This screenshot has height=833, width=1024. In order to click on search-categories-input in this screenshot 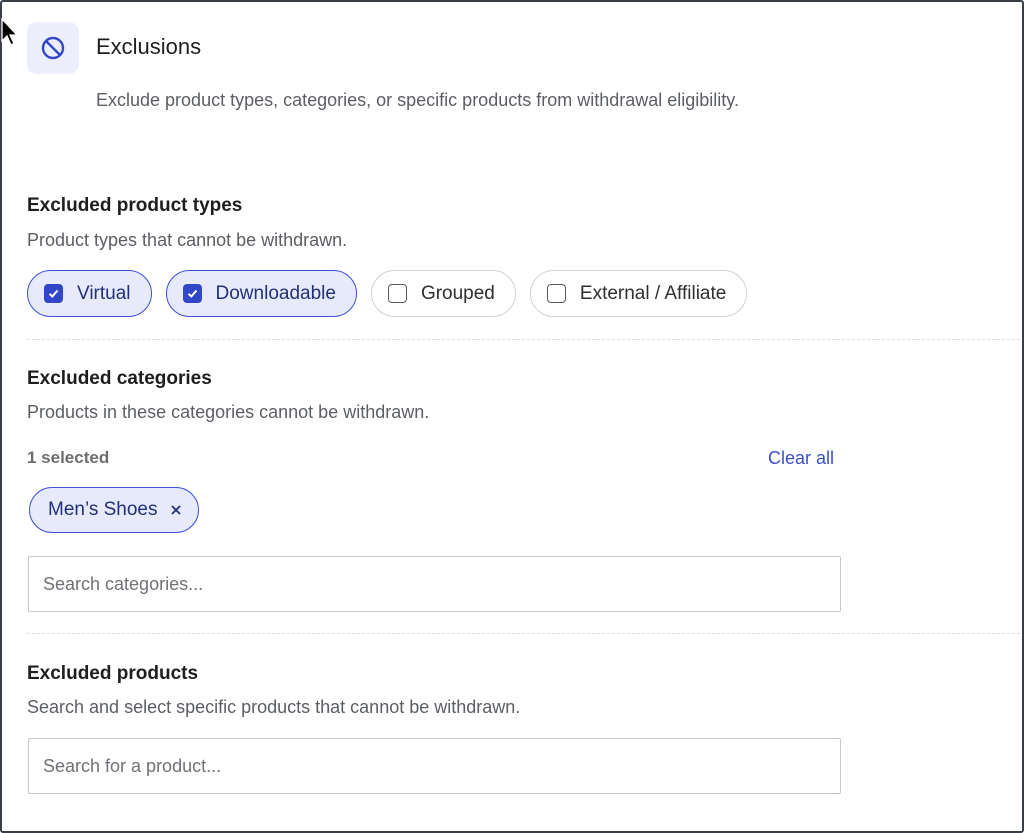, I will do `click(434, 584)`.